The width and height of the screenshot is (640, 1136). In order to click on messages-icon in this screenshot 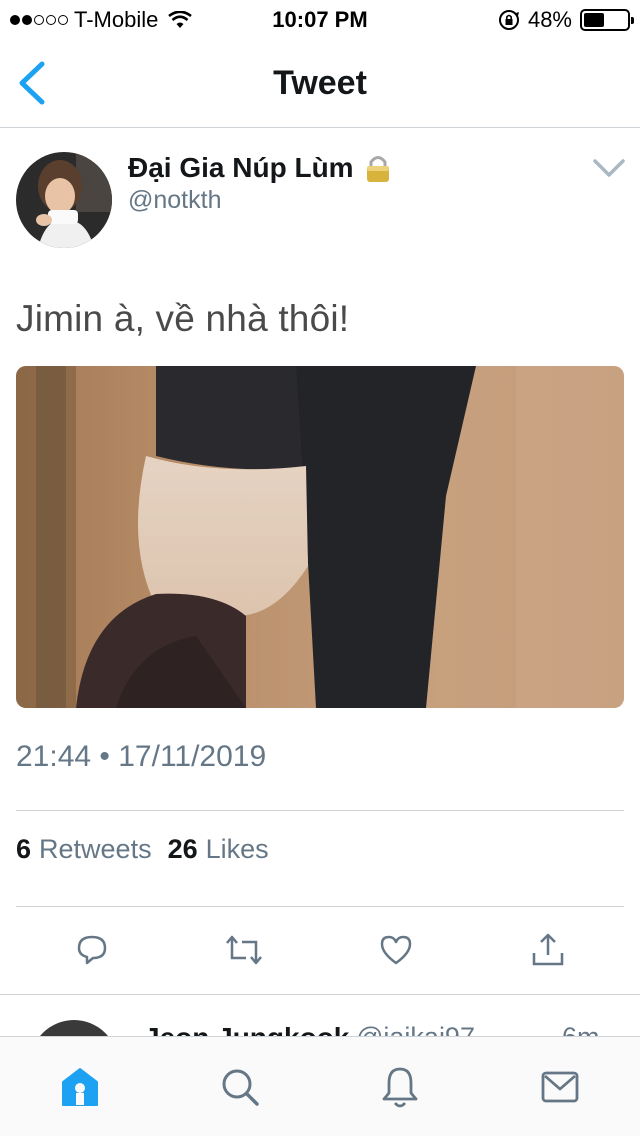, I will do `click(560, 1087)`.